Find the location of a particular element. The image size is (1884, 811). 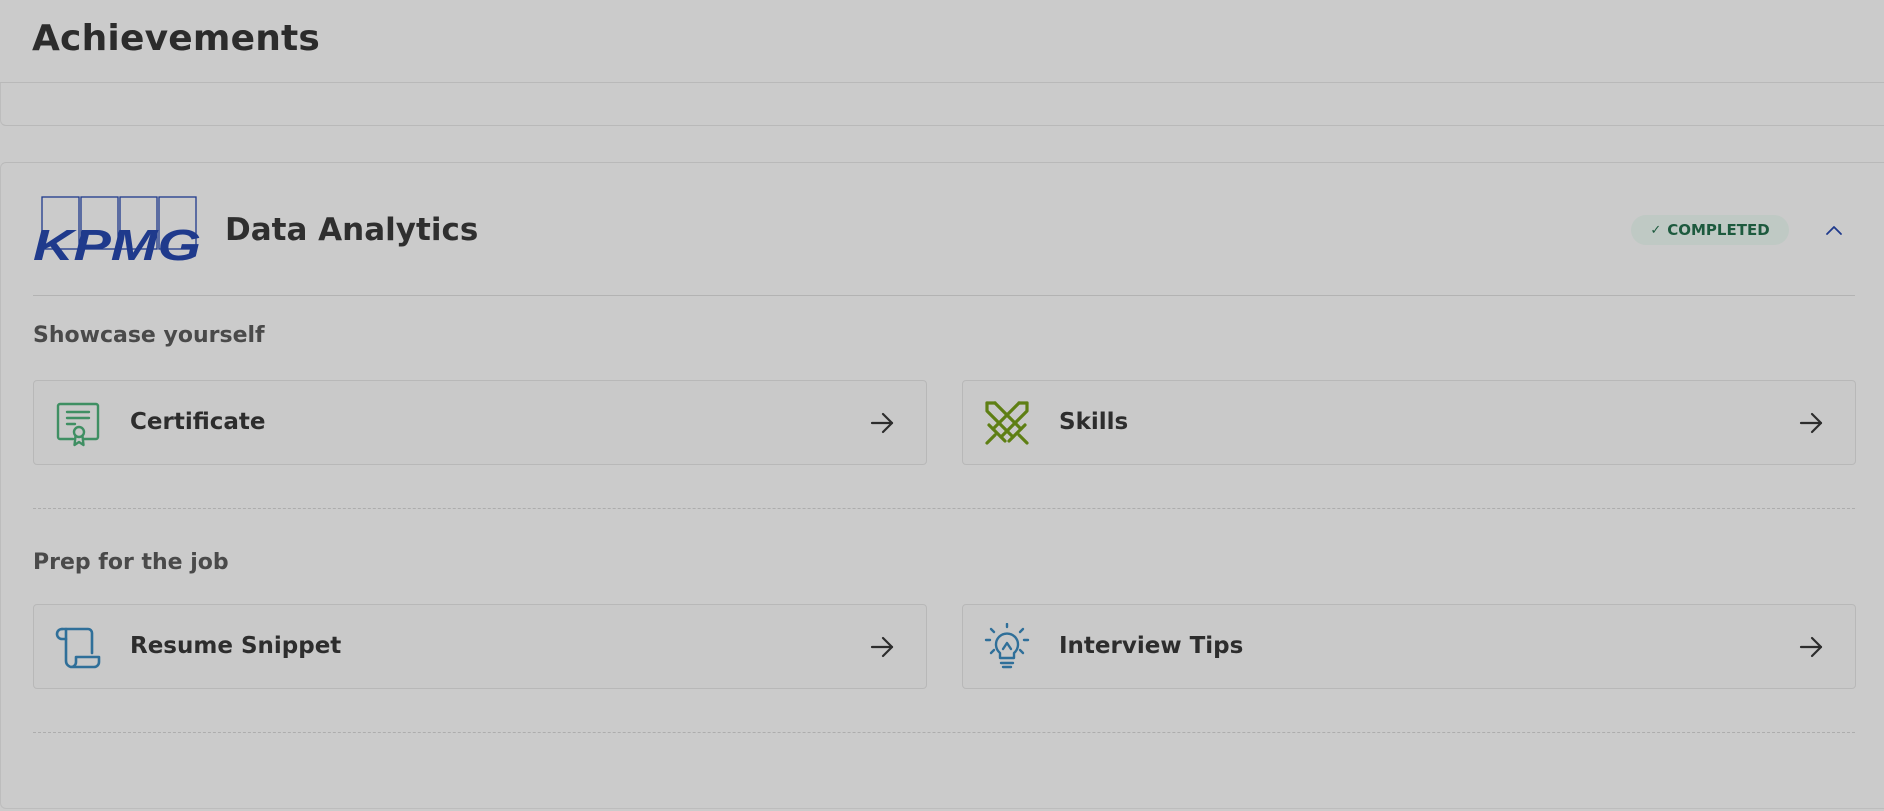

check-icon: ✓ is located at coordinates (1656, 230).